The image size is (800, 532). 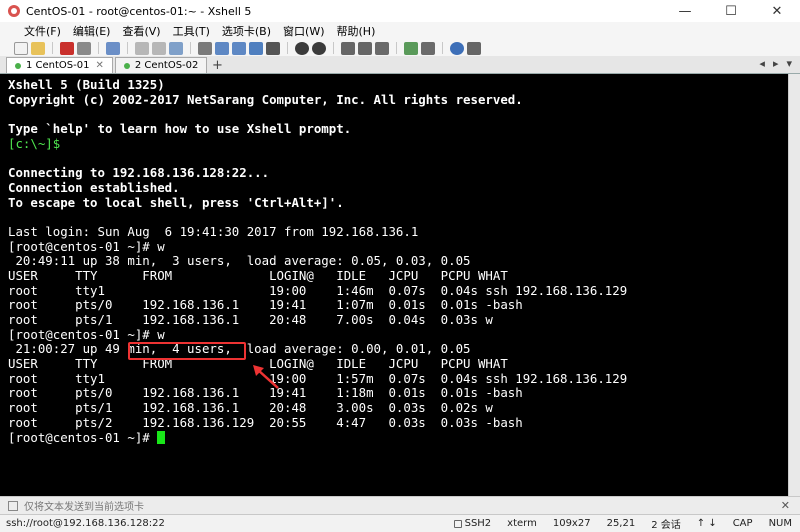 I want to click on chevron-left-icon: ◂, so click(x=762, y=63).